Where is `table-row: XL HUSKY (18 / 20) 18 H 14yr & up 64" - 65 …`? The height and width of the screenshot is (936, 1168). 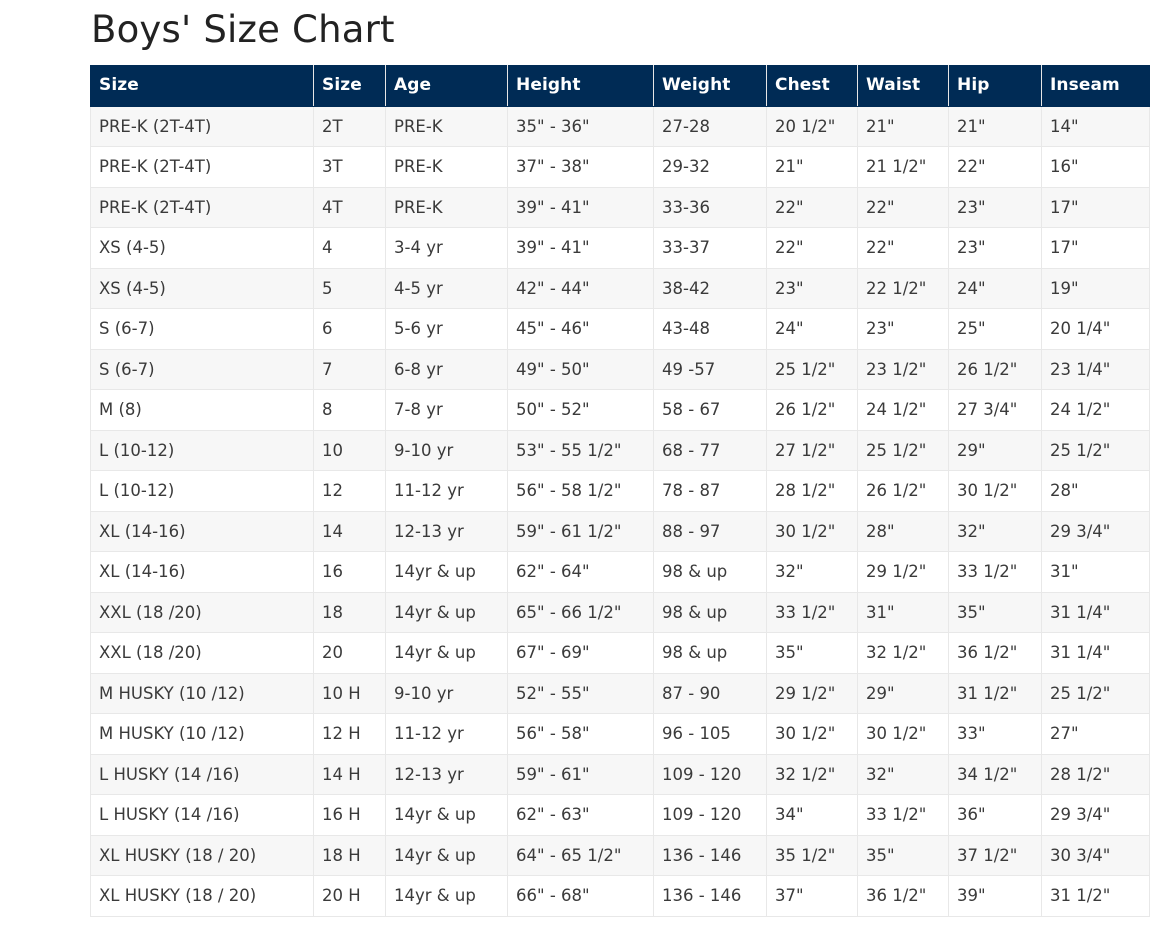 table-row: XL HUSKY (18 / 20) 18 H 14yr & up 64" - 65 … is located at coordinates (620, 855).